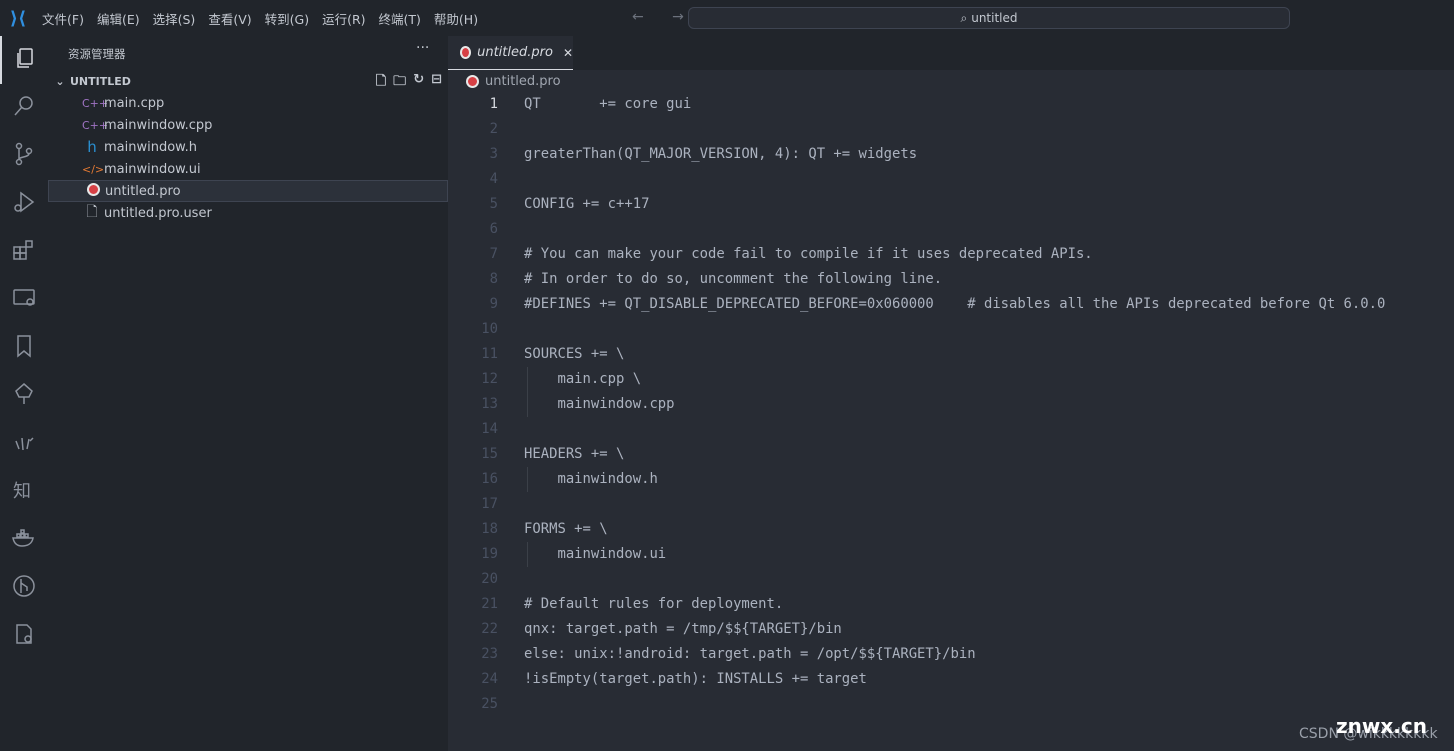  Describe the element at coordinates (489, 404) in the screenshot. I see `line-number: 13` at that location.